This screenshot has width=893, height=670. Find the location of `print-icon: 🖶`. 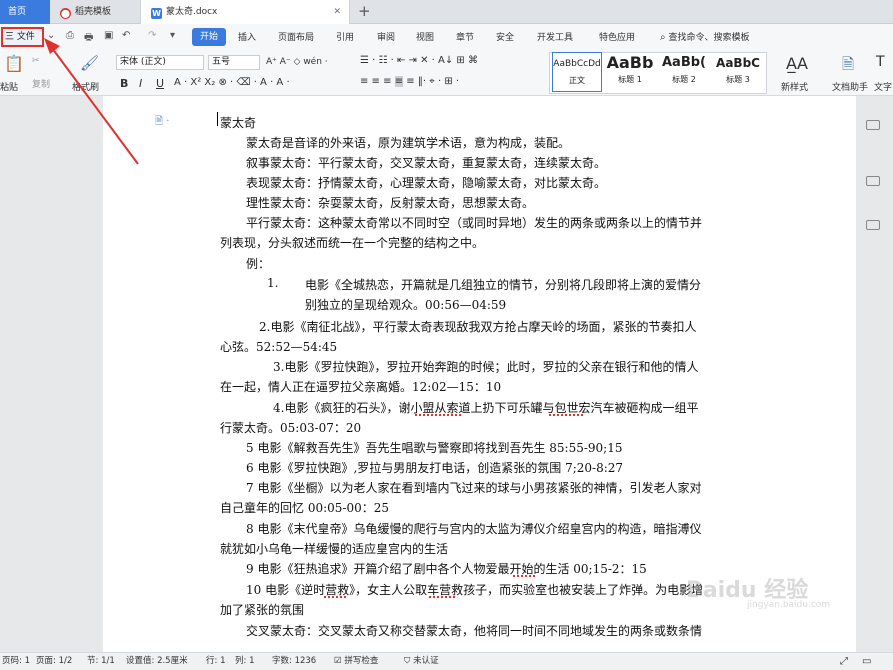

print-icon: 🖶 is located at coordinates (88, 38).